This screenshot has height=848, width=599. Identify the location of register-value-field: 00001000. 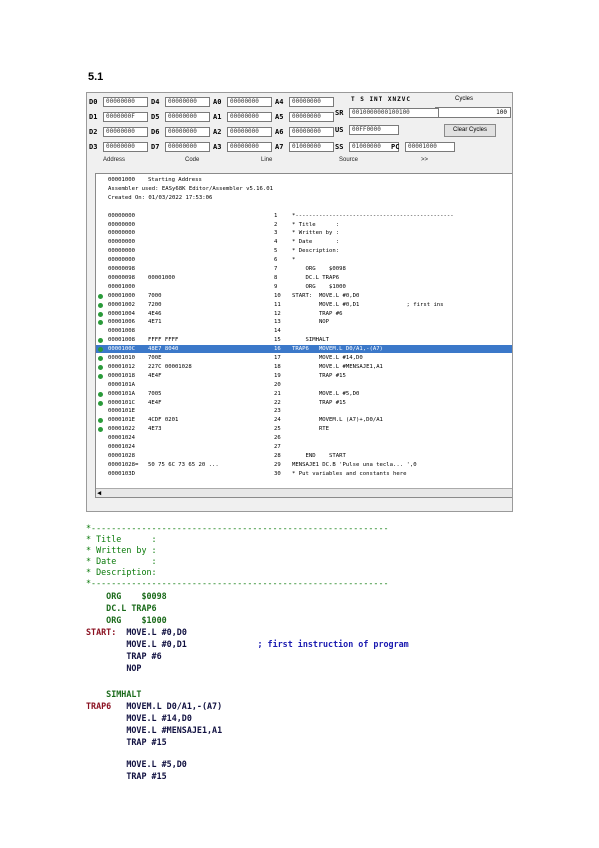
(430, 146).